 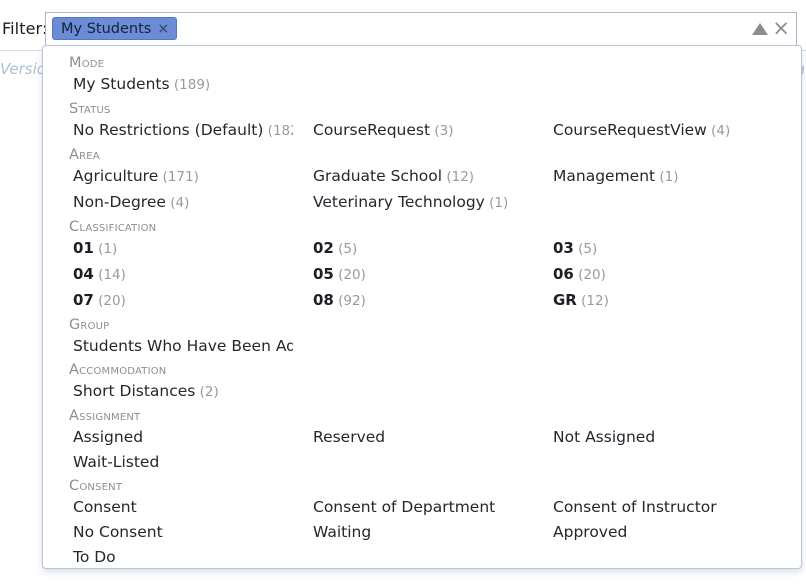 What do you see at coordinates (87, 63) in the screenshot?
I see `filter-group-heading: Mode` at bounding box center [87, 63].